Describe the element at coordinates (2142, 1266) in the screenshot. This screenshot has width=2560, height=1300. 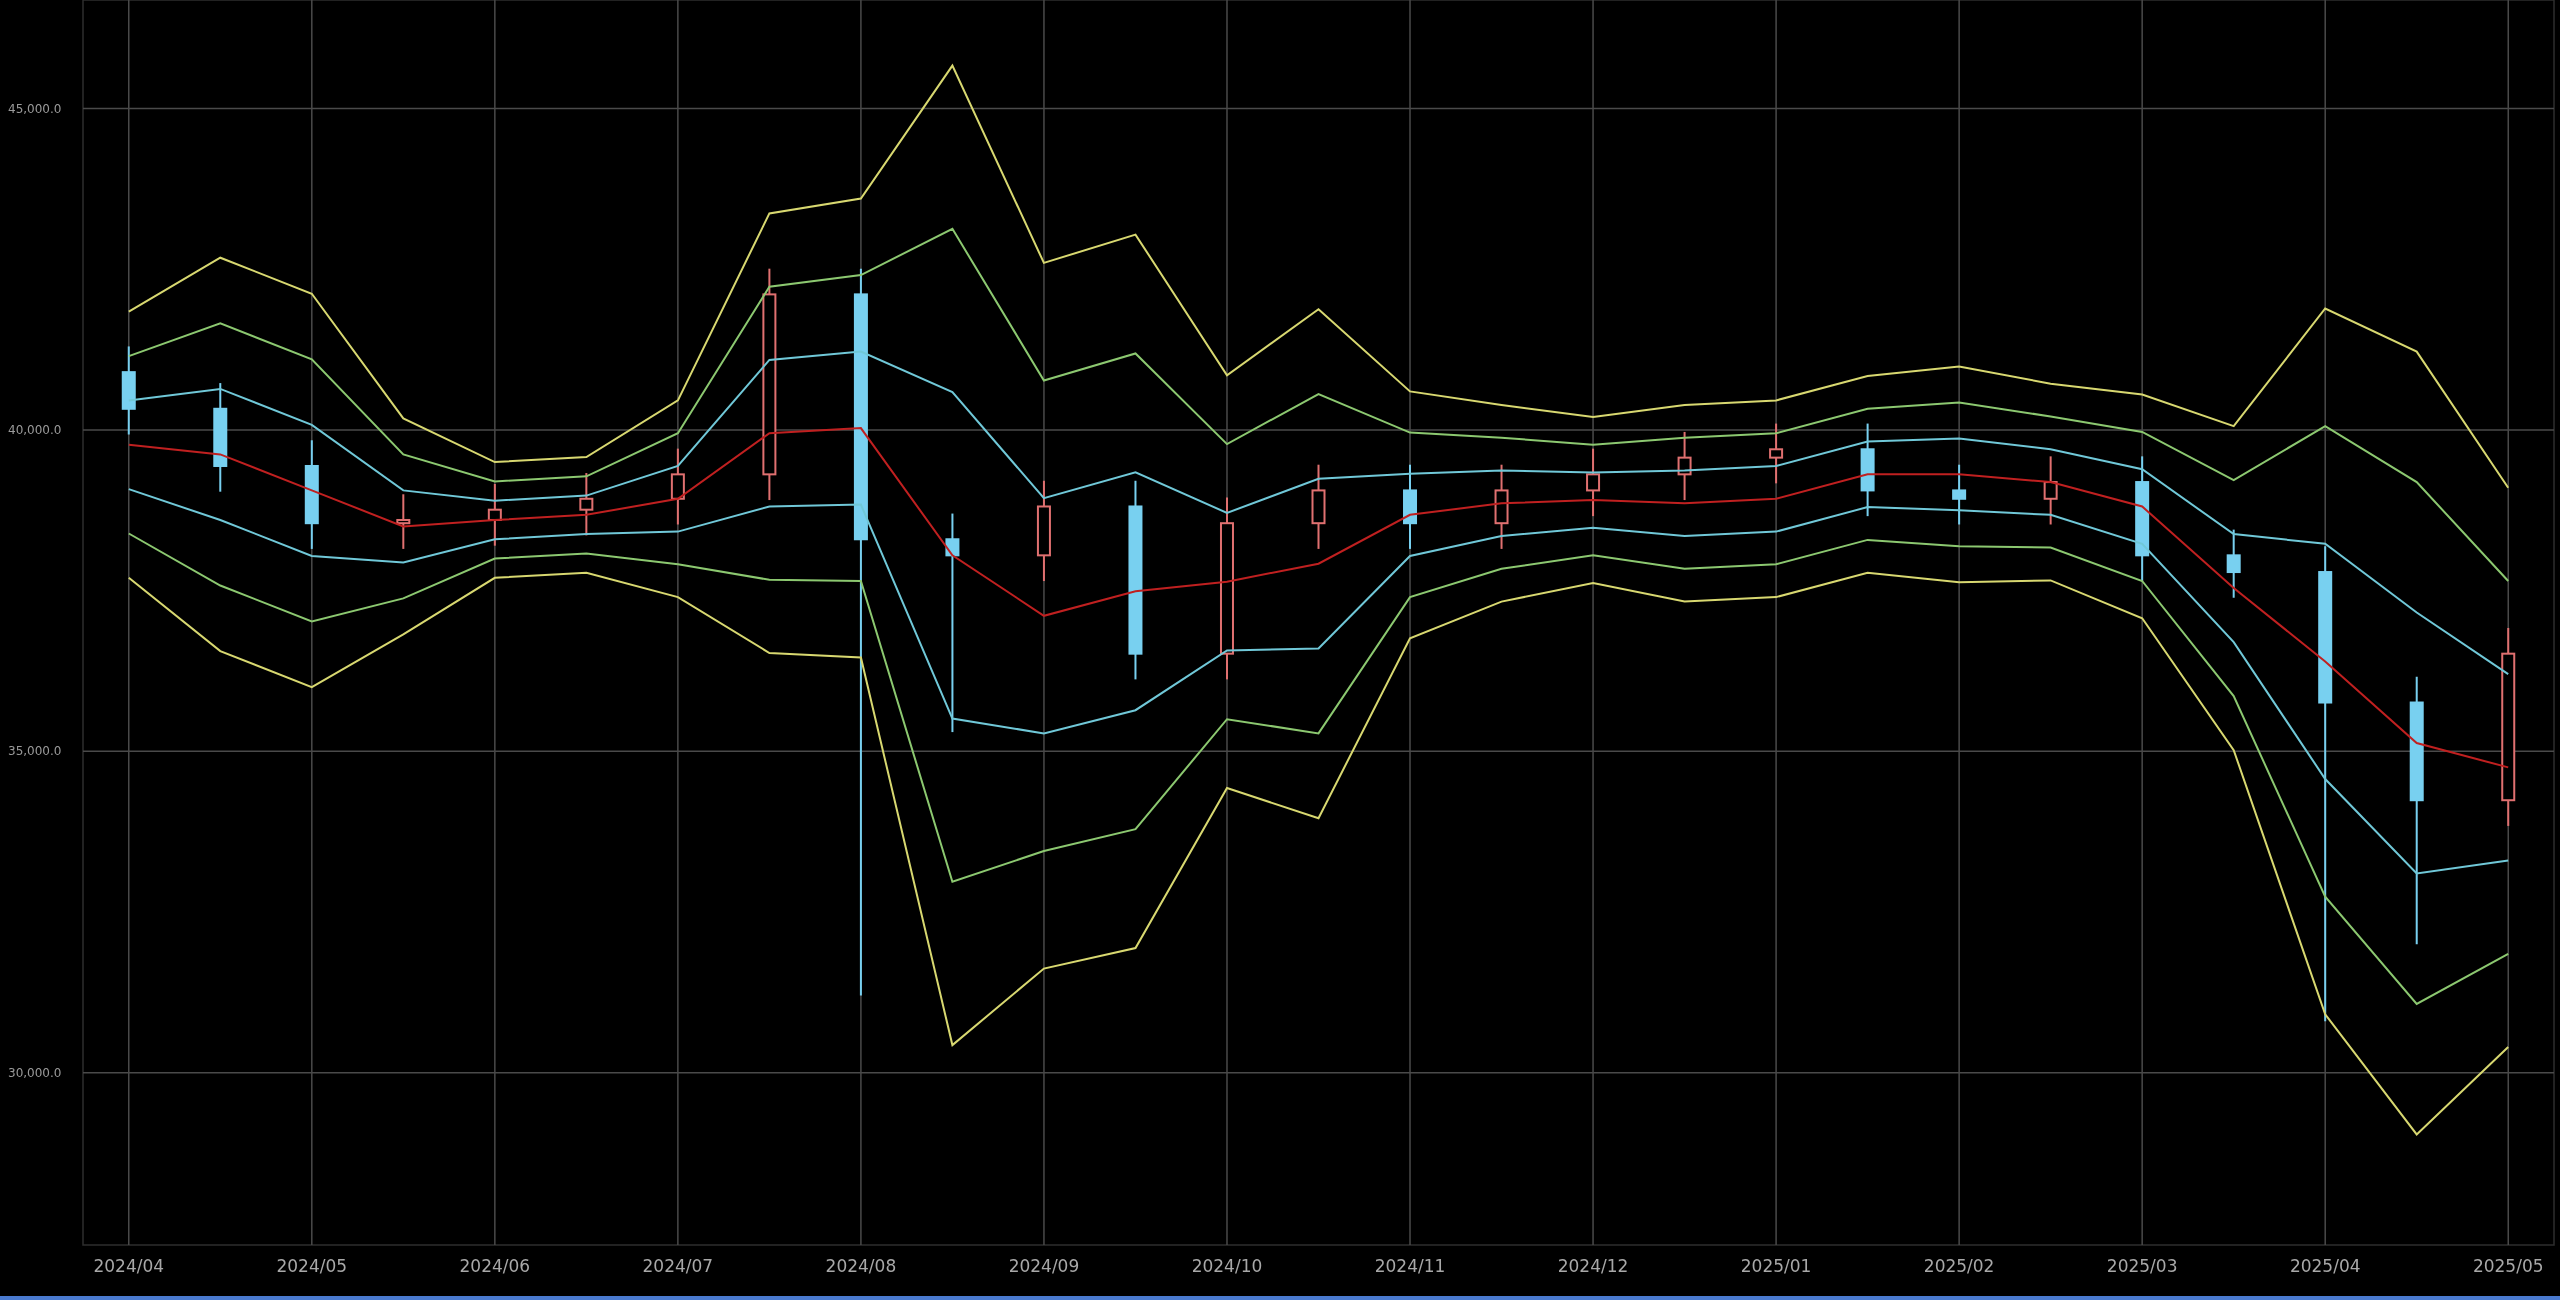
I see `x-axis-label: 2025/03` at that location.